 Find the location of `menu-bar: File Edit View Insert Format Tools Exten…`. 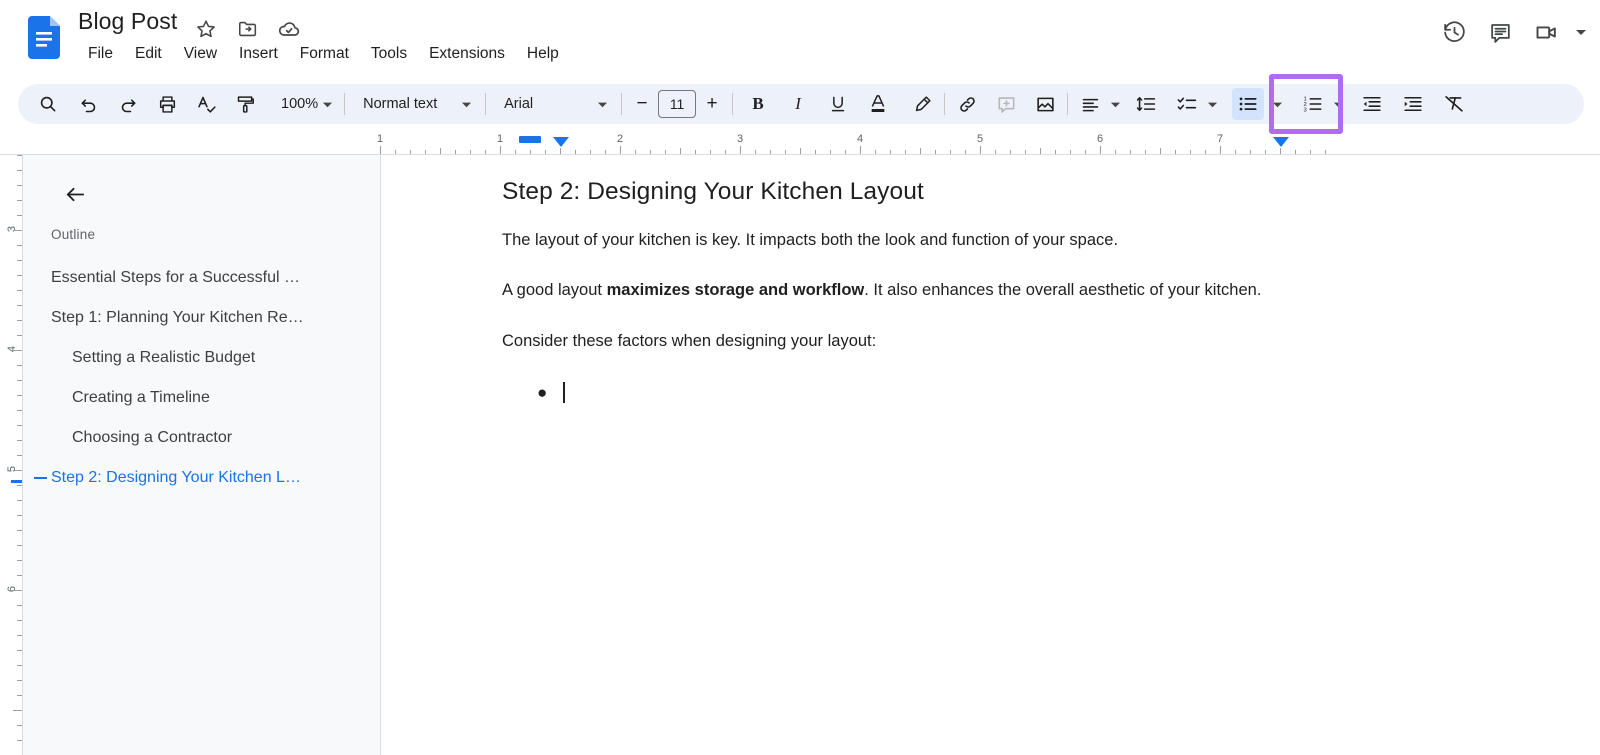

menu-bar: File Edit View Insert Format Tools Exten… is located at coordinates (323, 54).